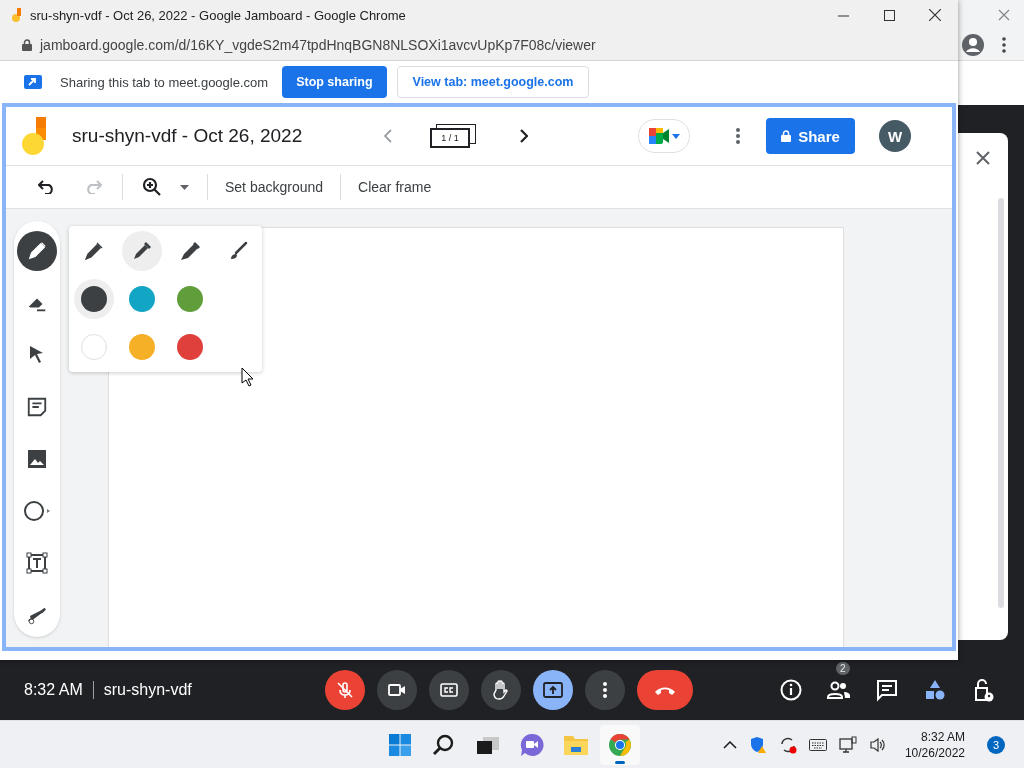  Describe the element at coordinates (37, 407) in the screenshot. I see `sticky-note-icon` at that location.